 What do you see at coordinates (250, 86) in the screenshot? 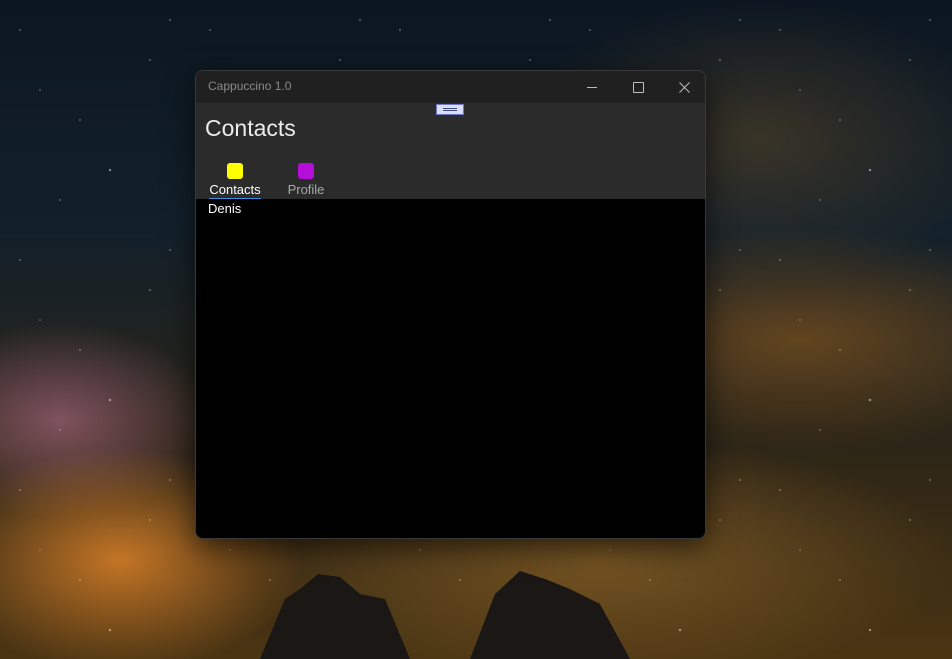
I see `window-title: Cappuccino 1.0` at bounding box center [250, 86].